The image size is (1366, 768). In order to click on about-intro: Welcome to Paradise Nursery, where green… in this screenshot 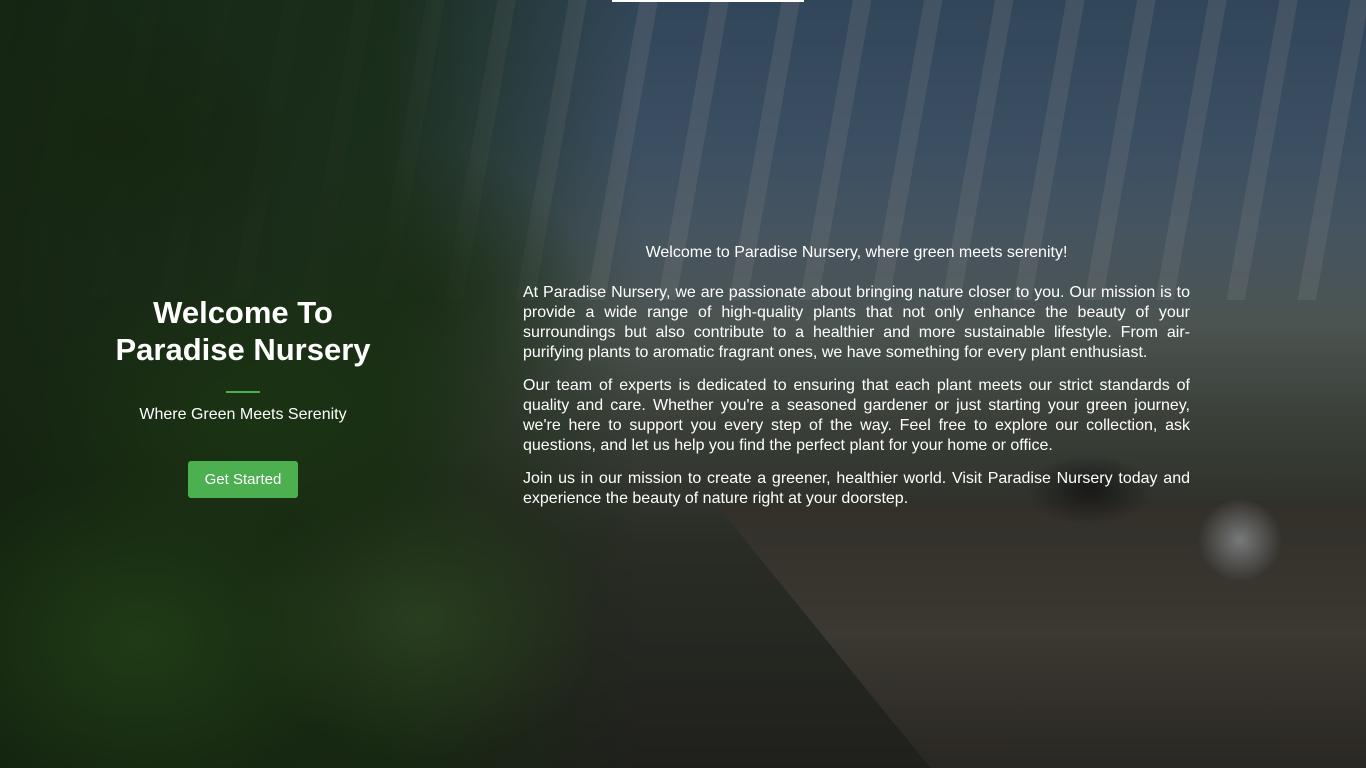, I will do `click(856, 252)`.